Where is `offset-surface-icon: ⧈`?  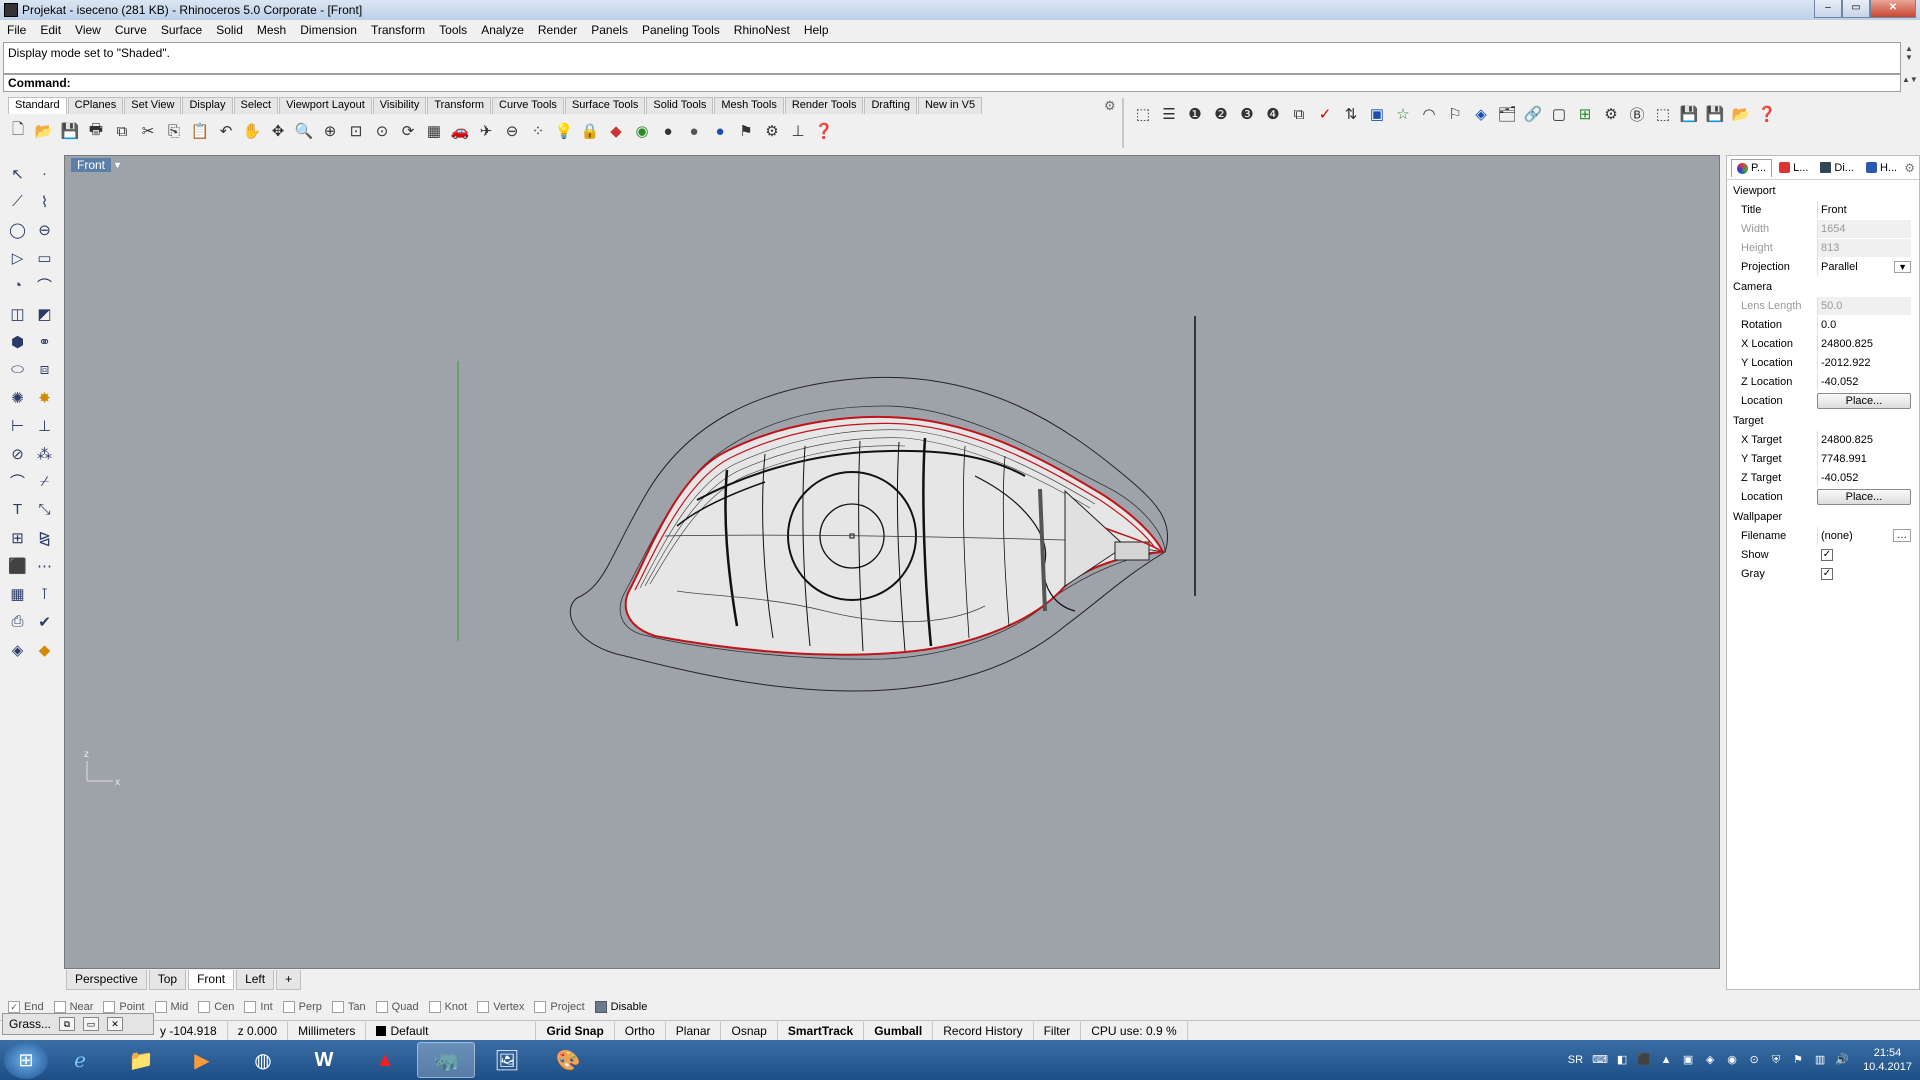 offset-surface-icon: ⧈ is located at coordinates (44, 369).